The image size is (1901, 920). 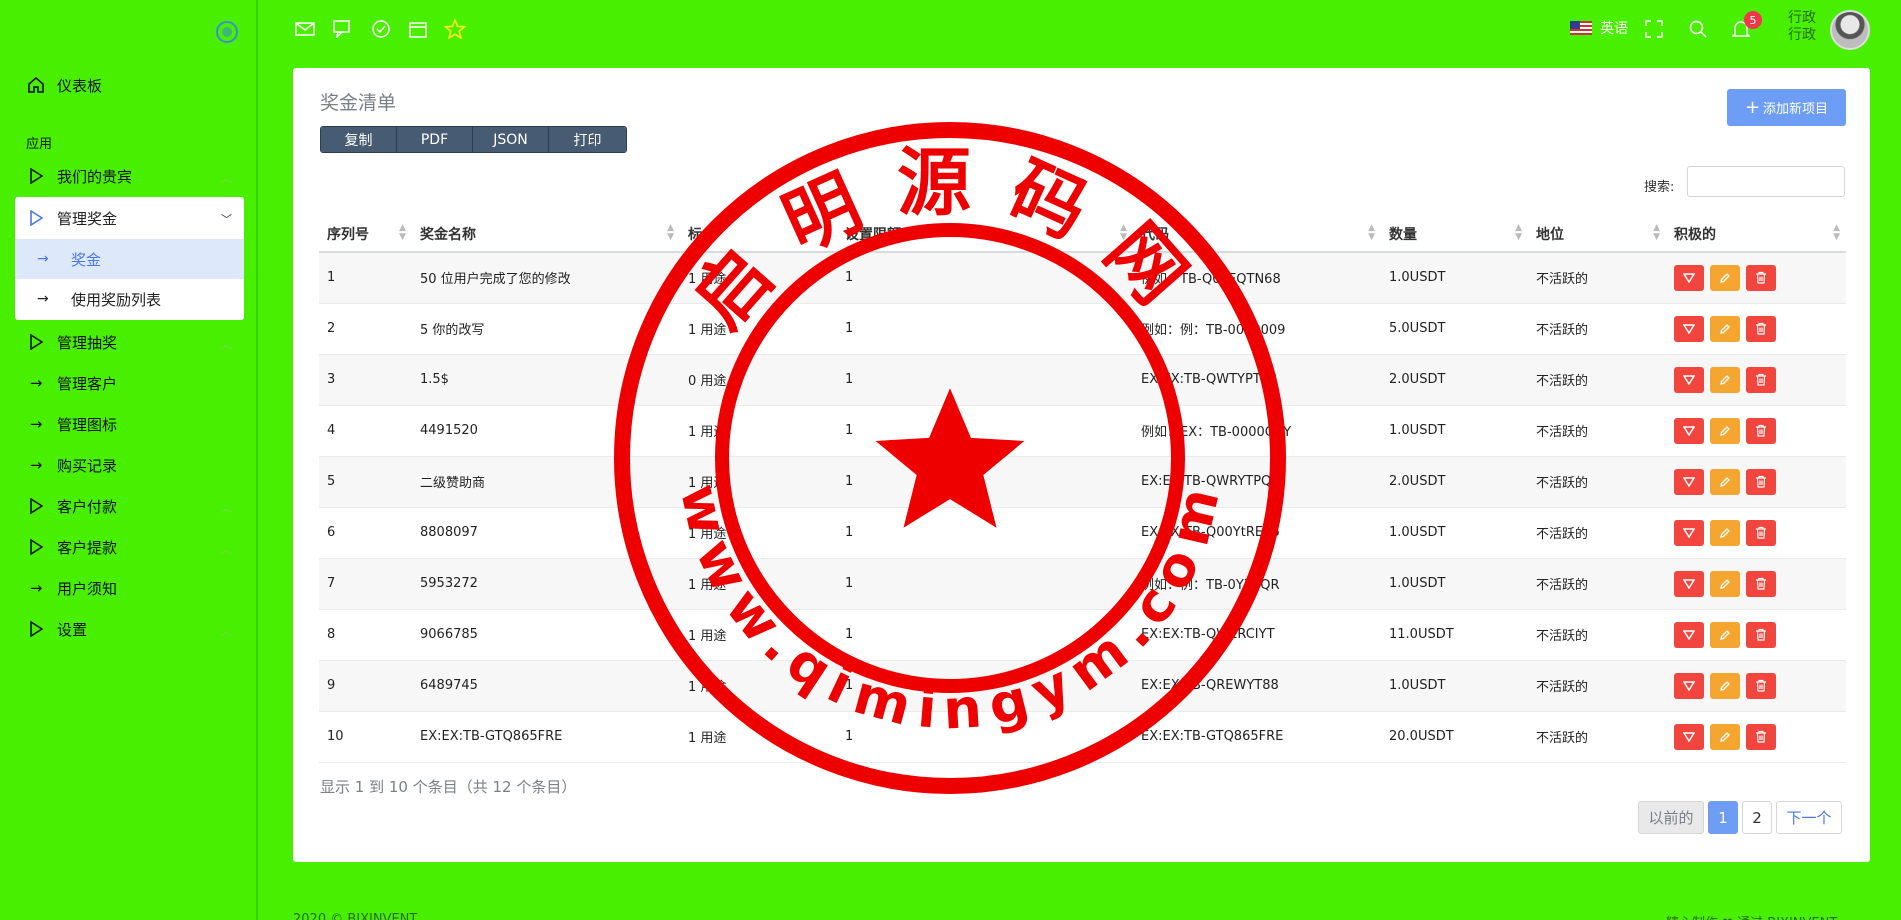 What do you see at coordinates (129, 383) in the screenshot?
I see `sidebar-item-customers: → 管理客户` at bounding box center [129, 383].